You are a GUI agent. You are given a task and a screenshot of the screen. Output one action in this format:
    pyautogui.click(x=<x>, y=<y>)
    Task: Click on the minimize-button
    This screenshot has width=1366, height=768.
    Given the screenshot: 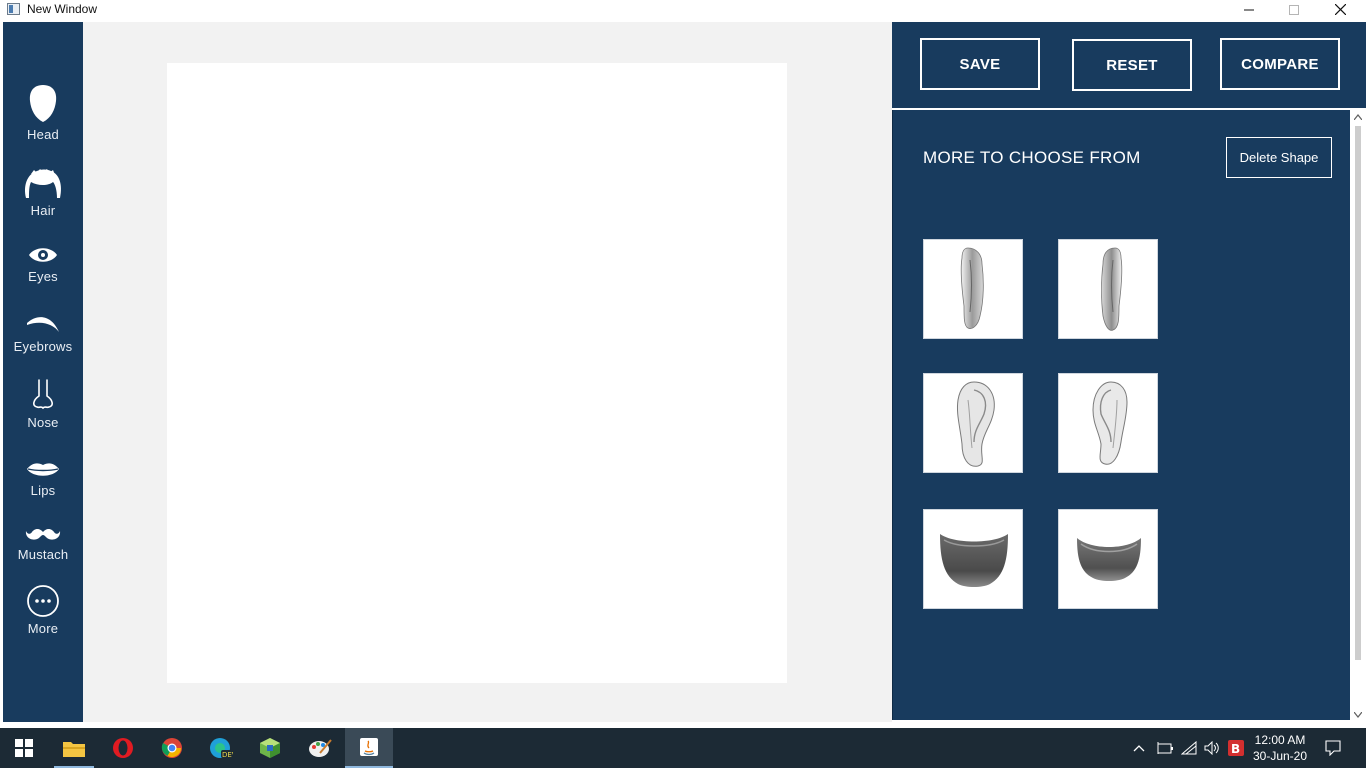 What is the action you would take?
    pyautogui.click(x=1249, y=9)
    